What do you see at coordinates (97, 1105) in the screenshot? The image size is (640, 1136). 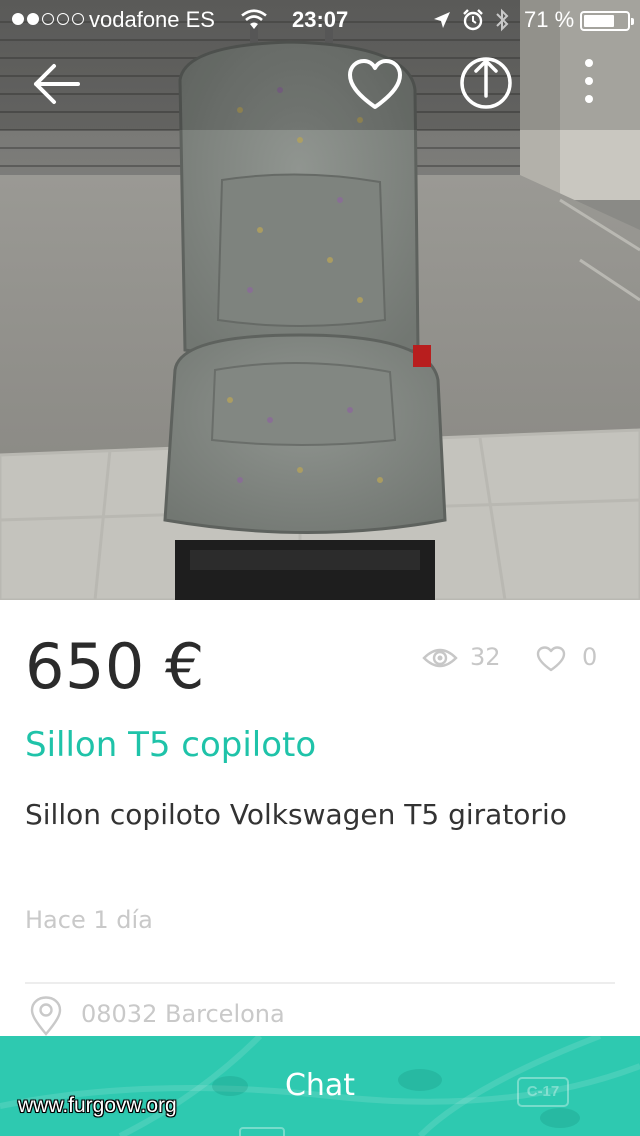 I see `watermark: www.furgovw.org` at bounding box center [97, 1105].